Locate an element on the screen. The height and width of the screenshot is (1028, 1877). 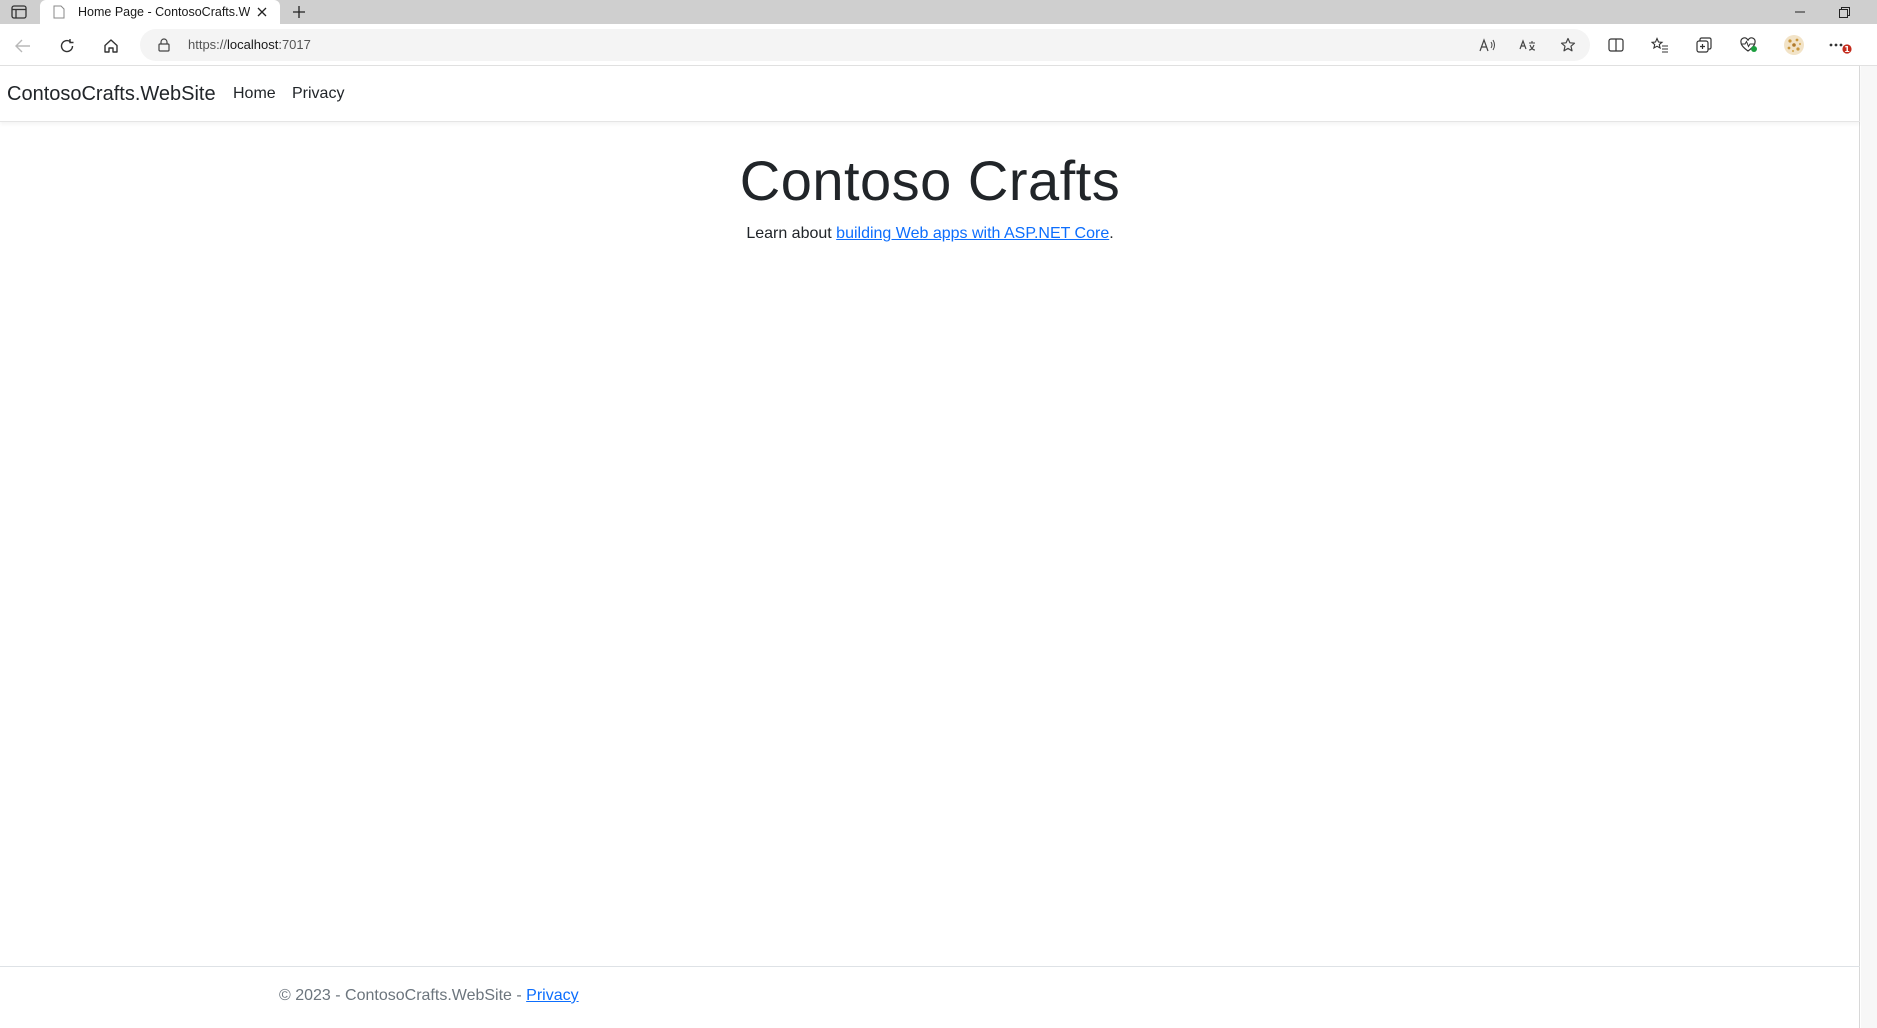
nav-link-privacy: Privacy is located at coordinates (318, 94).